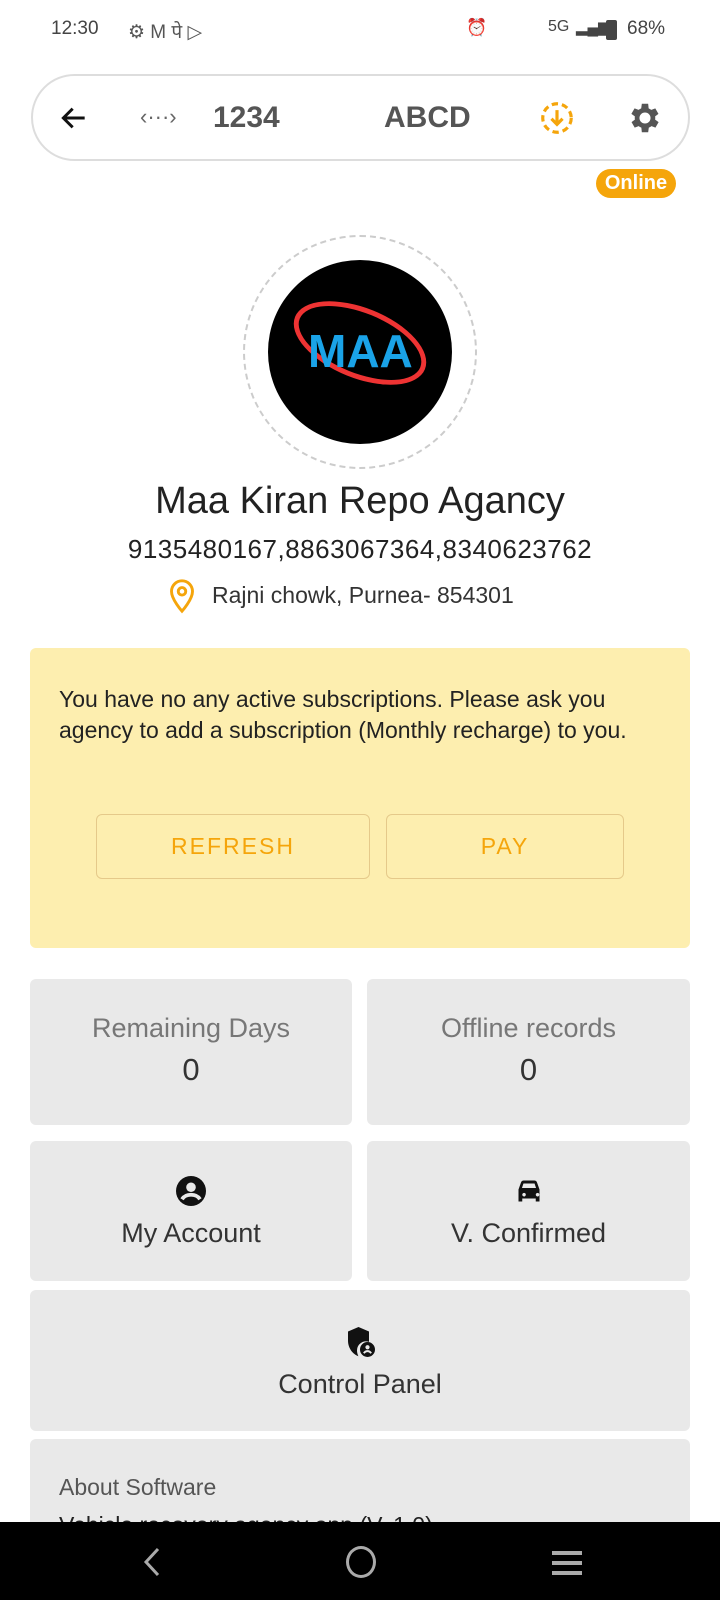 The width and height of the screenshot is (720, 1600). What do you see at coordinates (645, 118) in the screenshot?
I see `settings-gear-icon` at bounding box center [645, 118].